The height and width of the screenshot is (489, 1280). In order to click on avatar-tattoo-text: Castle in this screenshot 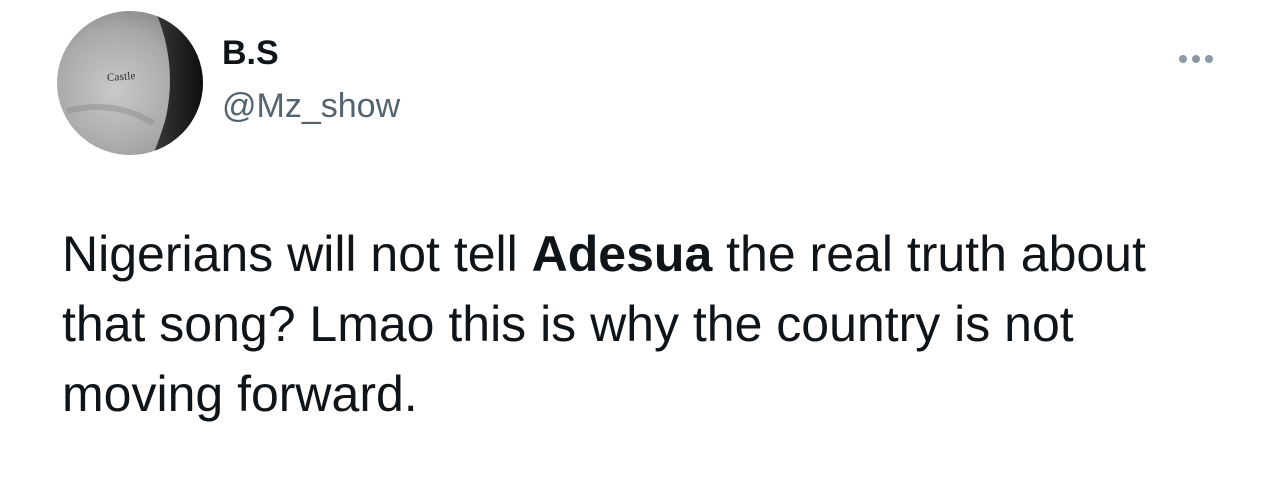, I will do `click(121, 77)`.